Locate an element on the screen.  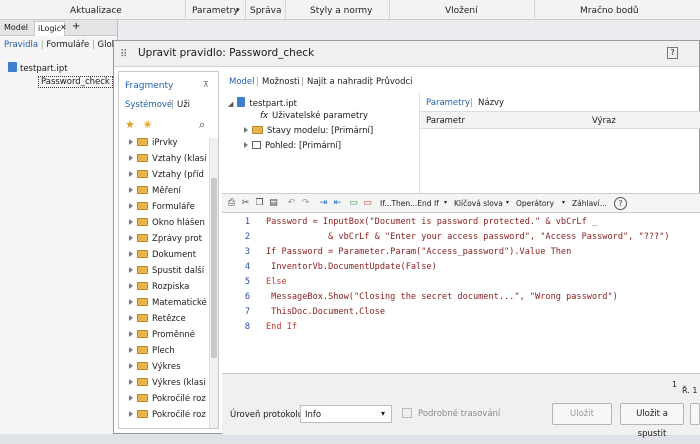
tree-item-user-params: fx Uživatelské parametry is located at coordinates (314, 116).